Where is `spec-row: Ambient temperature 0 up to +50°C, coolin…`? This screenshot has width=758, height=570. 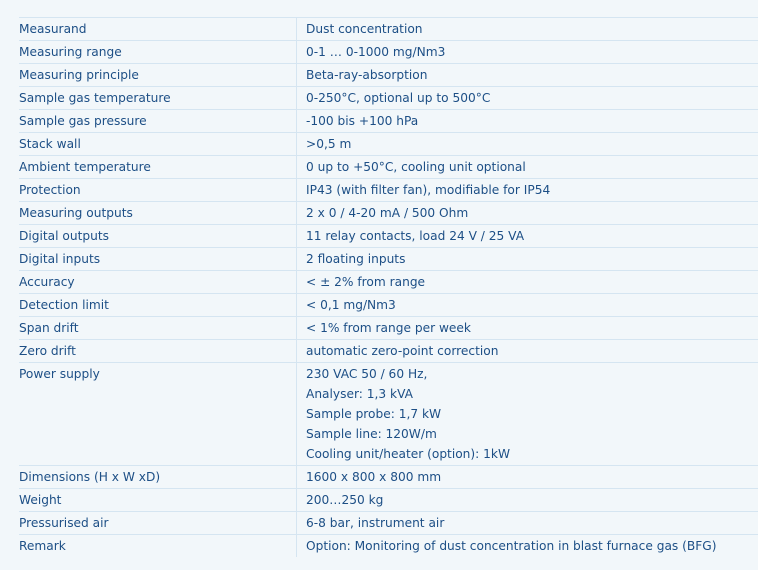 spec-row: Ambient temperature 0 up to +50°C, coolin… is located at coordinates (388, 167).